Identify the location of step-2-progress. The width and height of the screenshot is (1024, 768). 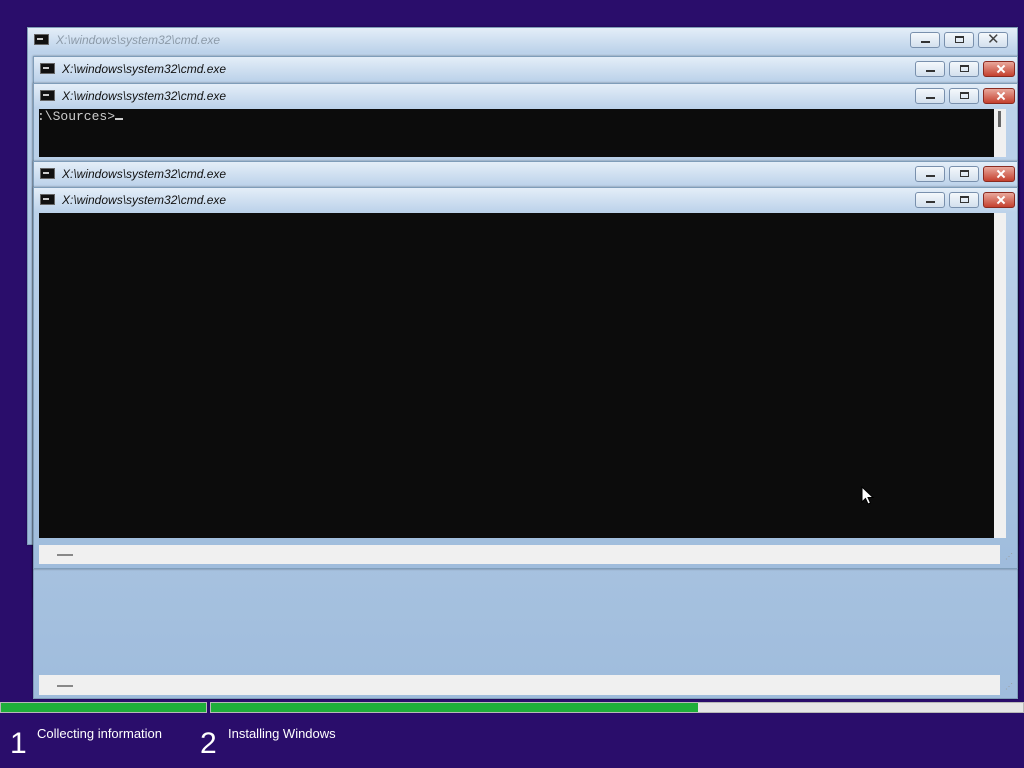
(617, 707).